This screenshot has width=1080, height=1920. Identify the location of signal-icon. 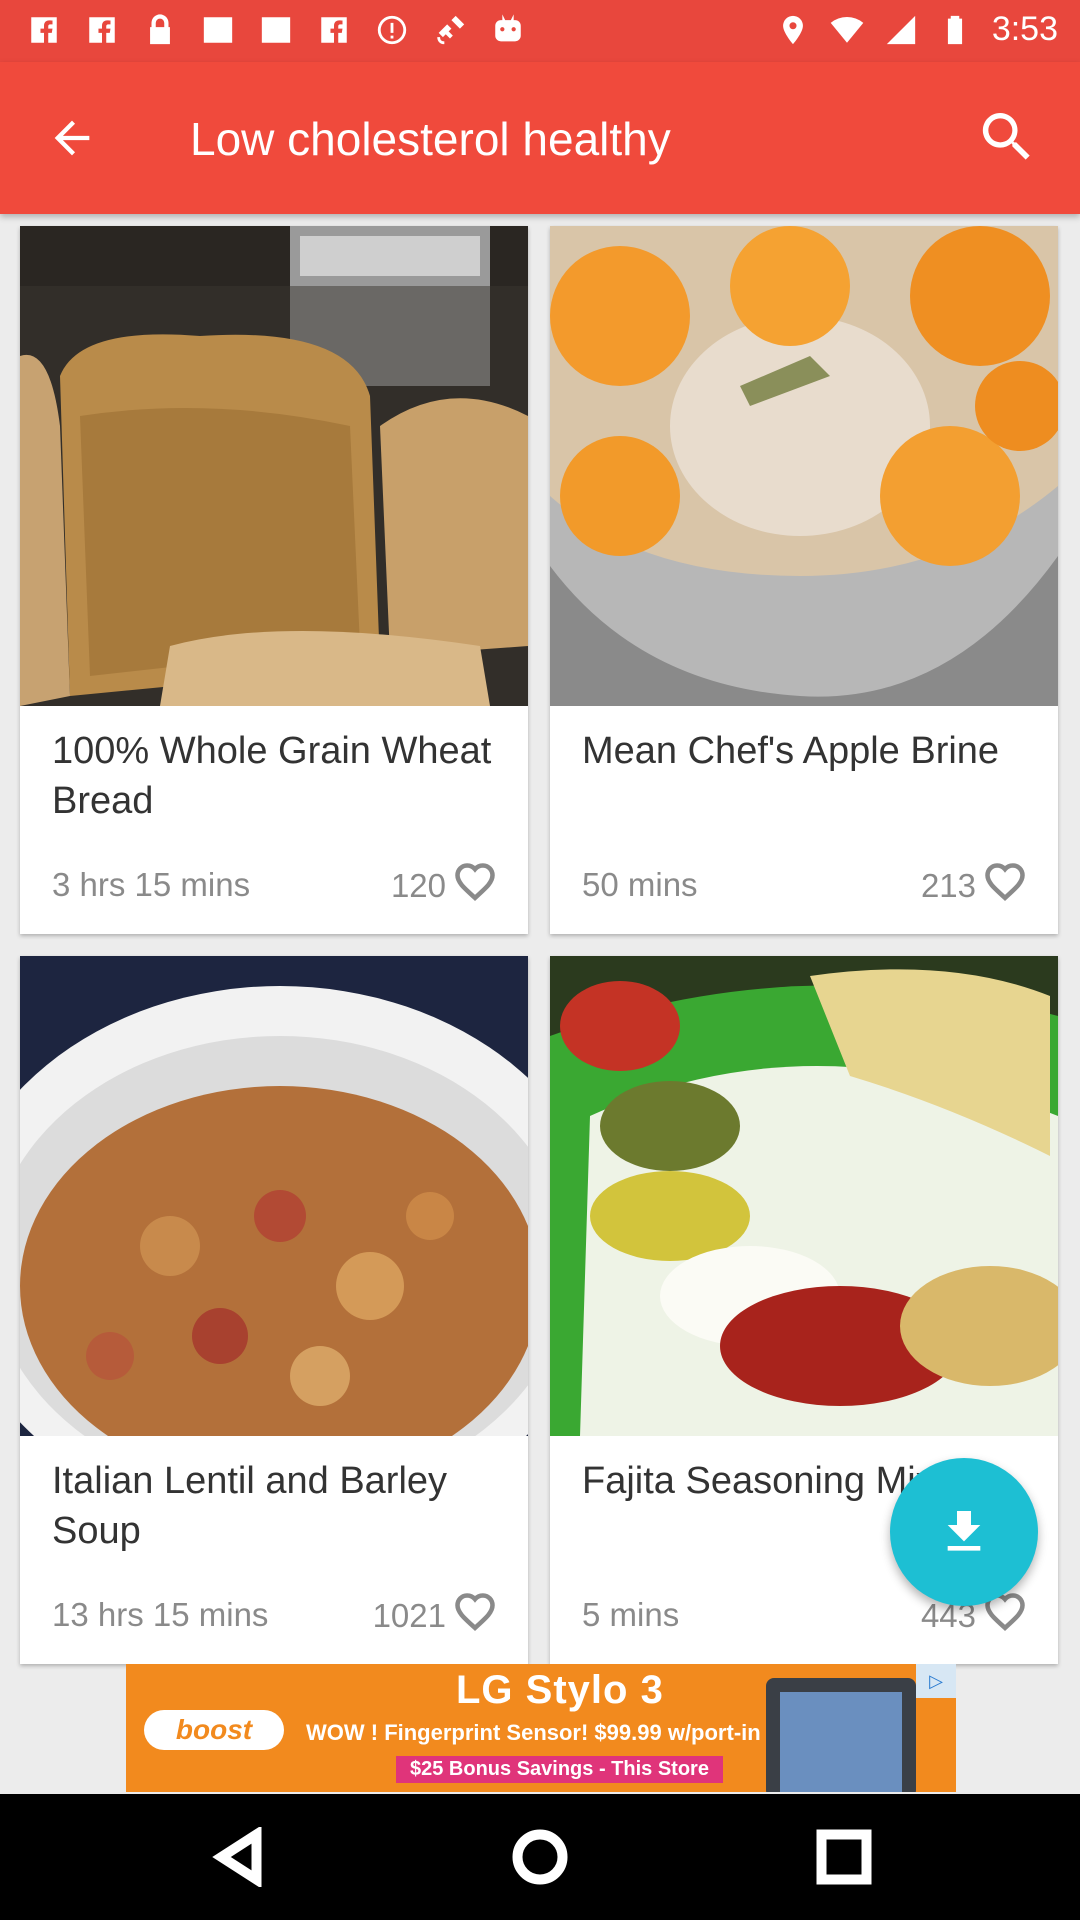
(900, 29).